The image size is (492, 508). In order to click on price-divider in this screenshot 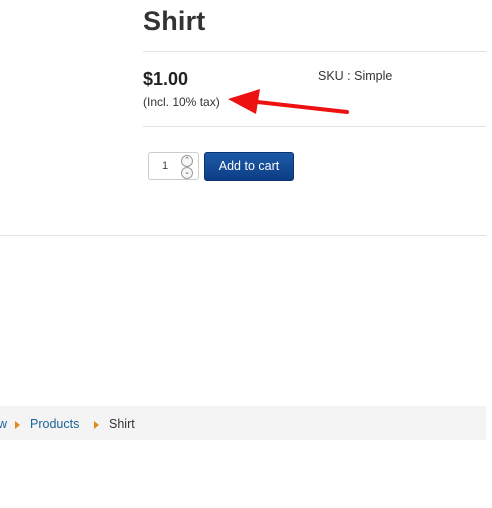, I will do `click(314, 126)`.